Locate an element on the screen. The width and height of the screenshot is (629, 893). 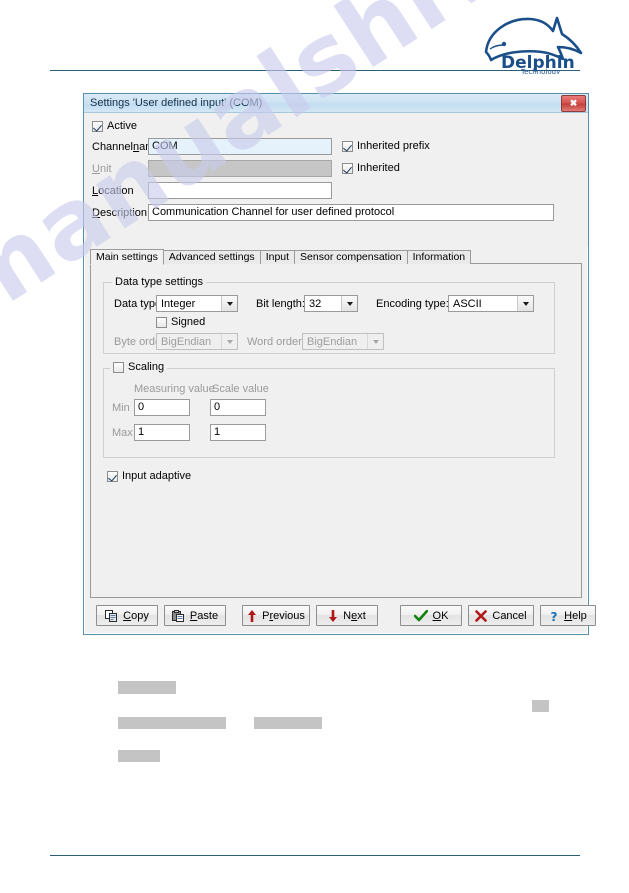
location-label: Location is located at coordinates (113, 191).